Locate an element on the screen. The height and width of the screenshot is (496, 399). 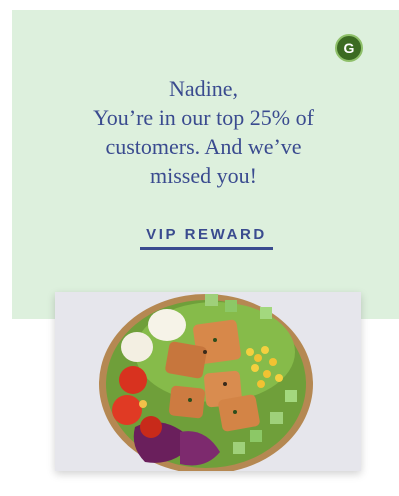
message-line: missed you! is located at coordinates (203, 175).